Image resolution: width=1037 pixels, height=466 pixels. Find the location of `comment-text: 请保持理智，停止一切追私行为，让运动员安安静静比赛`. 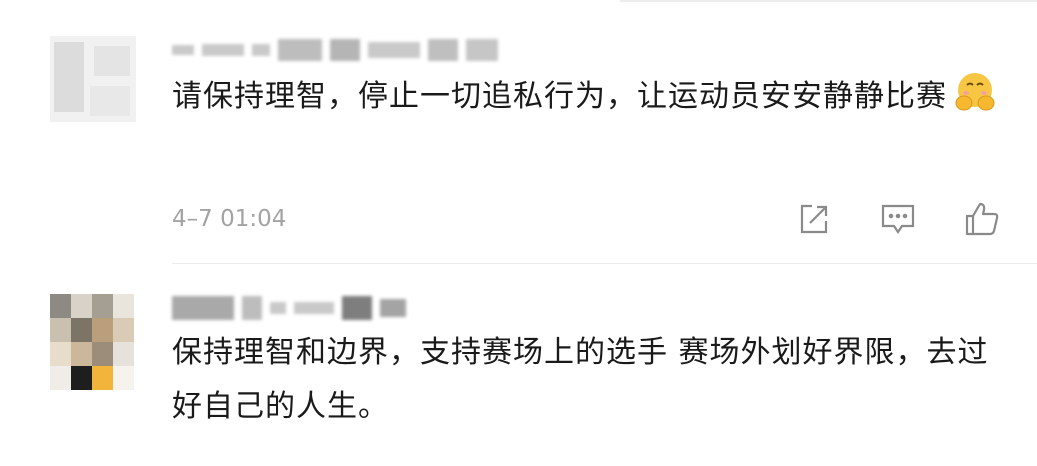

comment-text: 请保持理智，停止一切追私行为，让运动员安安静静比赛 is located at coordinates (587, 97).